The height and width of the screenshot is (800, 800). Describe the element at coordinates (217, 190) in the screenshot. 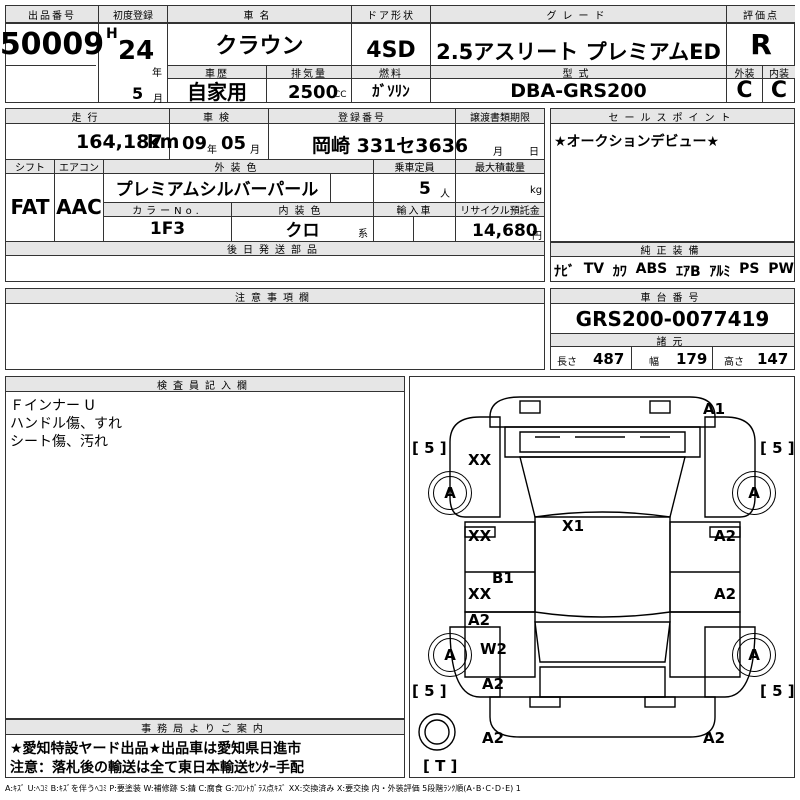

I see `ext-color: プレミアムシルバーパール` at that location.